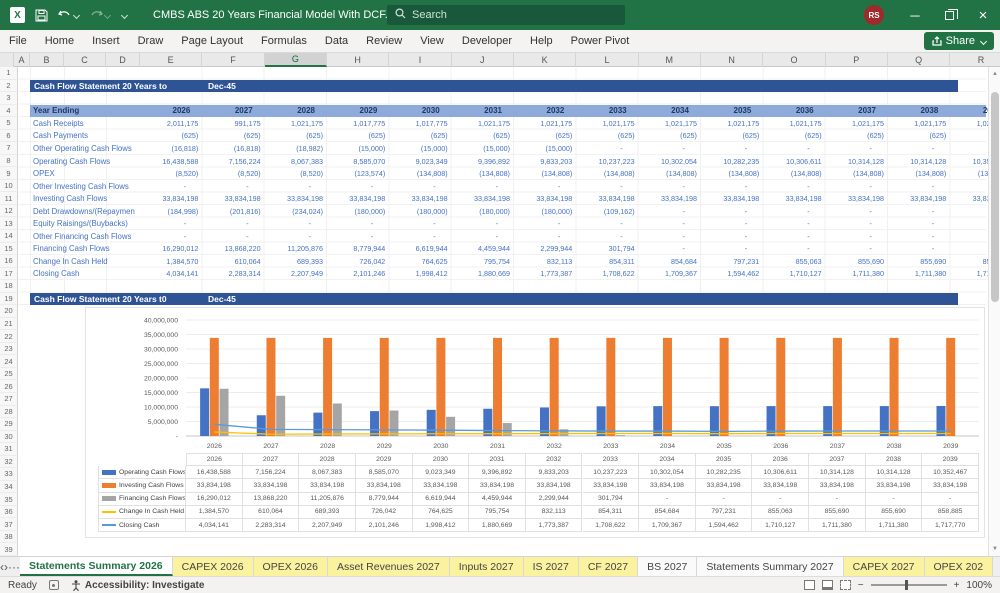 This screenshot has height=593, width=1000. What do you see at coordinates (294, 274) in the screenshot?
I see `cell-2028: 2,207,949` at bounding box center [294, 274].